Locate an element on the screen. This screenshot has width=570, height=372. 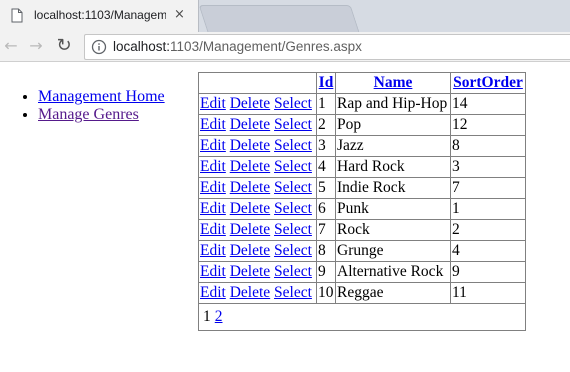
sortorder-column-header: SortOrder is located at coordinates (488, 83).